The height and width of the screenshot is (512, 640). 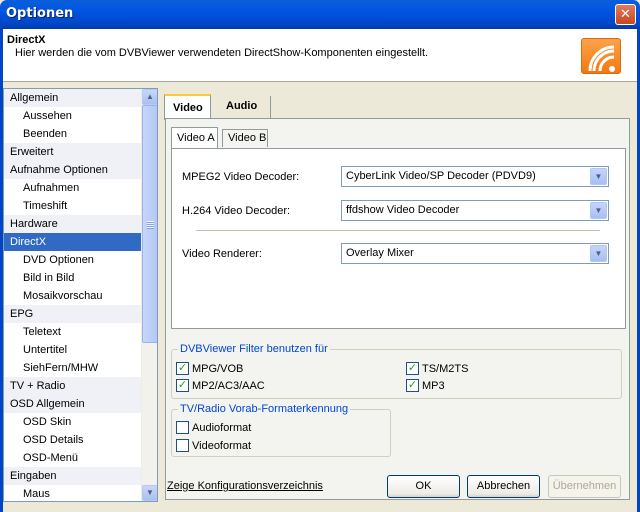 I want to click on videoformat-label: Videoformat, so click(x=222, y=446).